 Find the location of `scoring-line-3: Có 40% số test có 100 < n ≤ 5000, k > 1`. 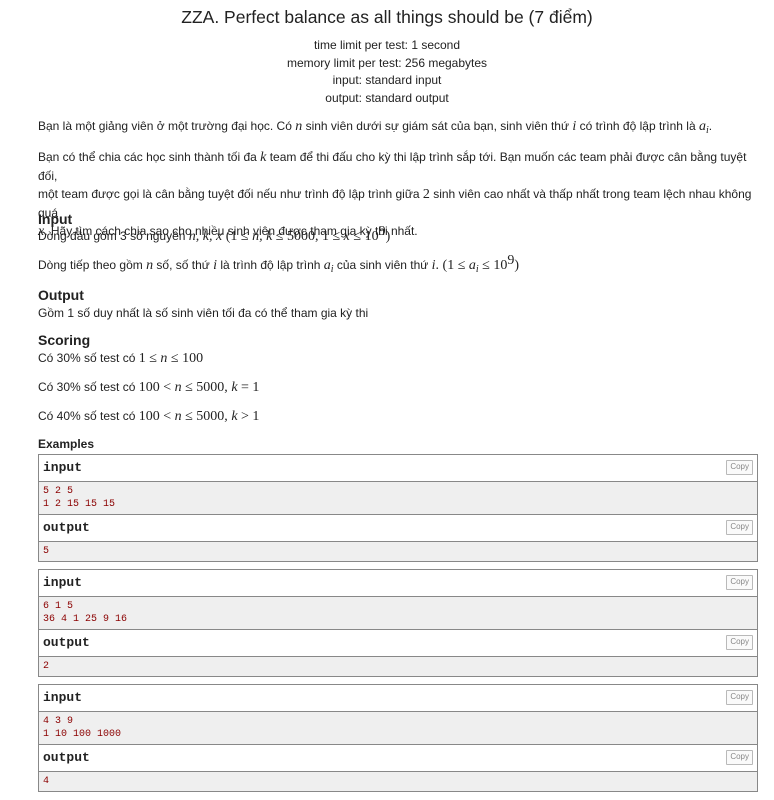

scoring-line-3: Có 40% số test có 100 < n ≤ 5000, k > 1 is located at coordinates (149, 416).